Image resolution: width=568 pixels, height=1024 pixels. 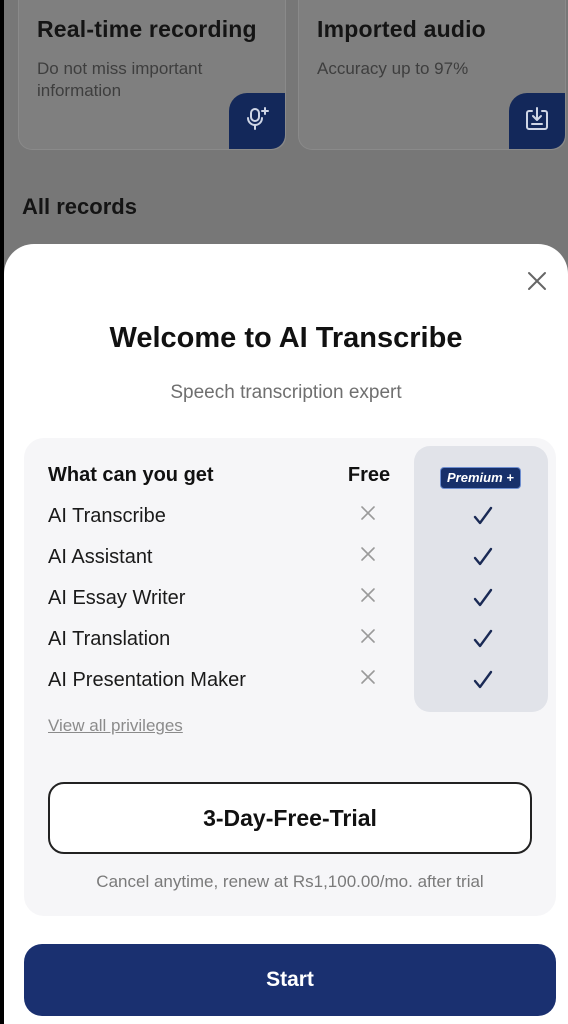 I want to click on header-feature-label: What can you get, so click(x=131, y=475).